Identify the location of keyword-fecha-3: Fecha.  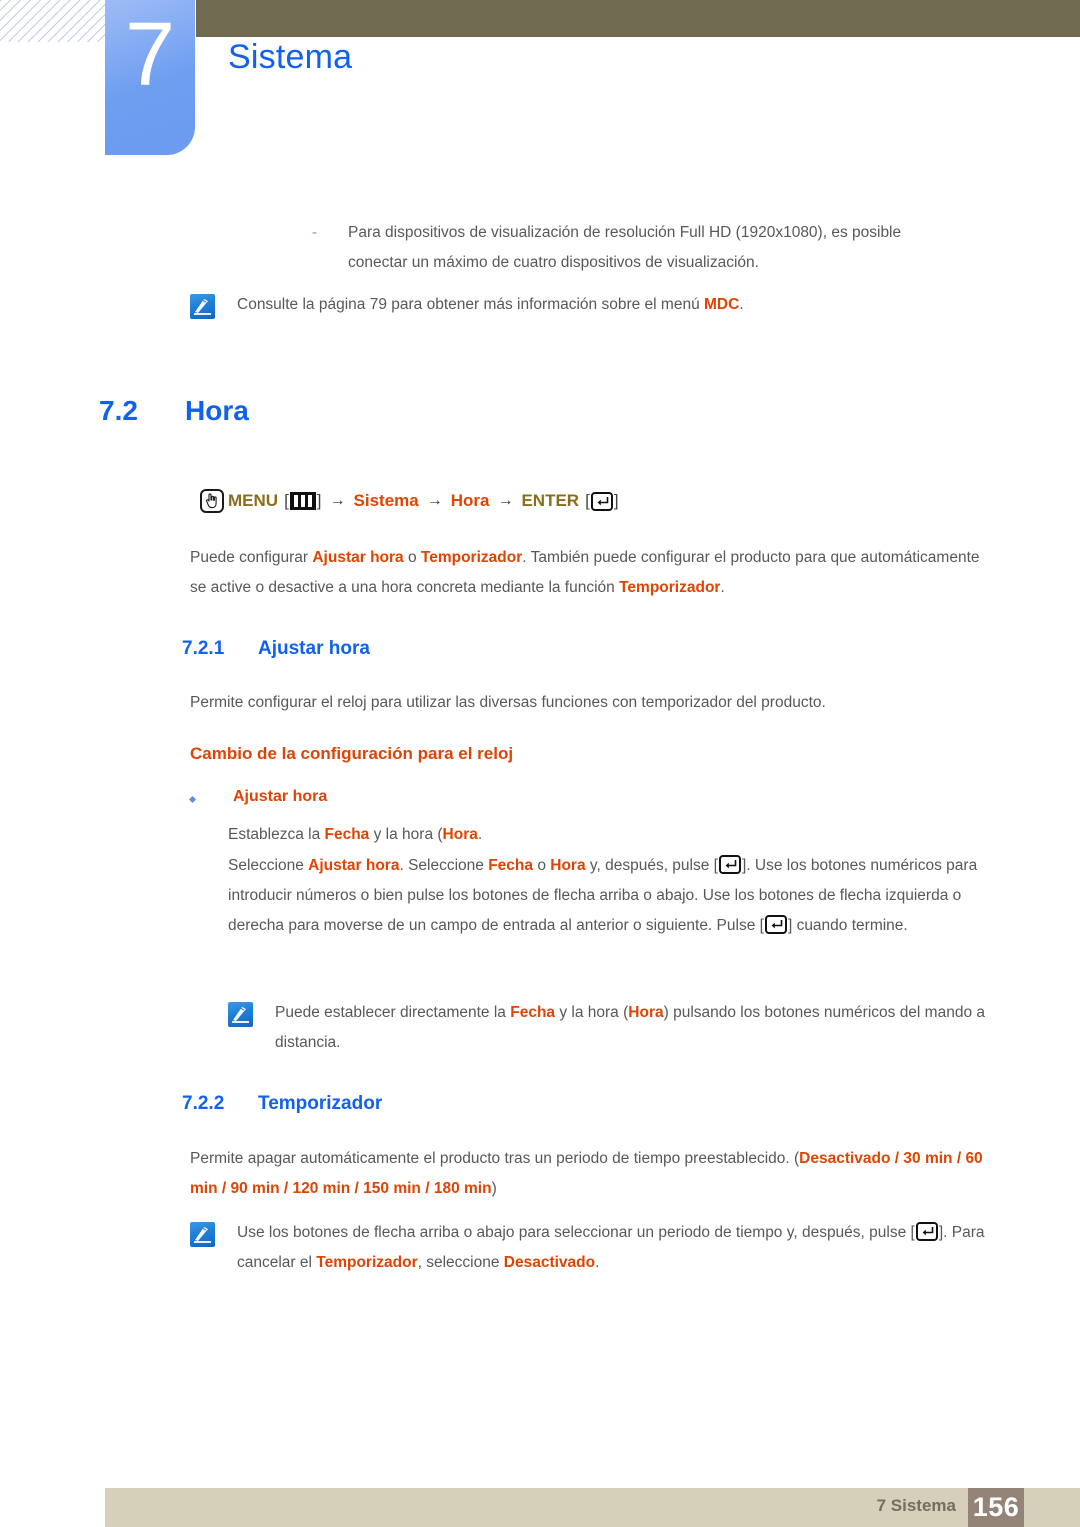
(533, 1012).